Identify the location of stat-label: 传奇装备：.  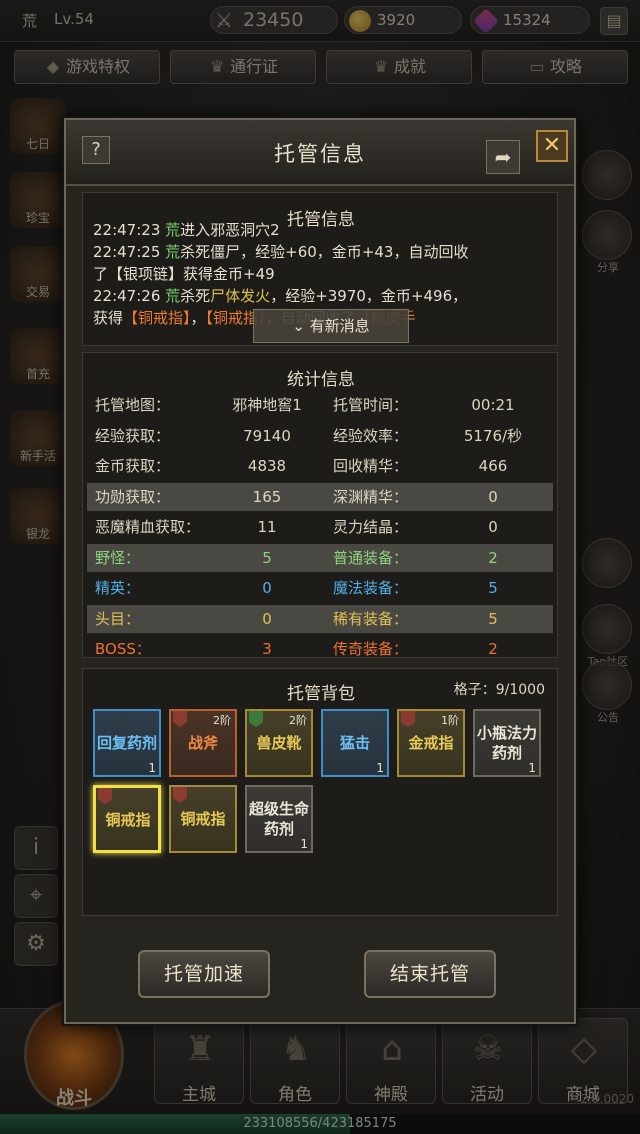
(371, 649).